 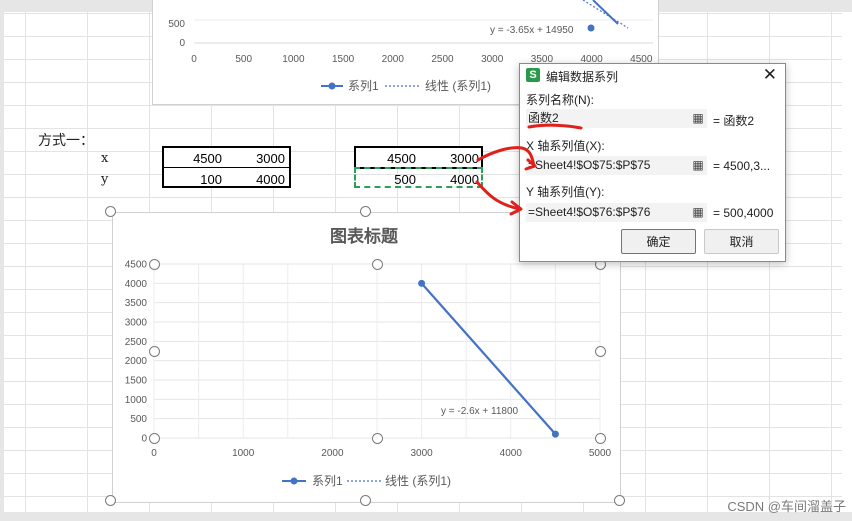 What do you see at coordinates (480, 411) in the screenshot?
I see `trendline-label: y = -2.6x + 11800` at bounding box center [480, 411].